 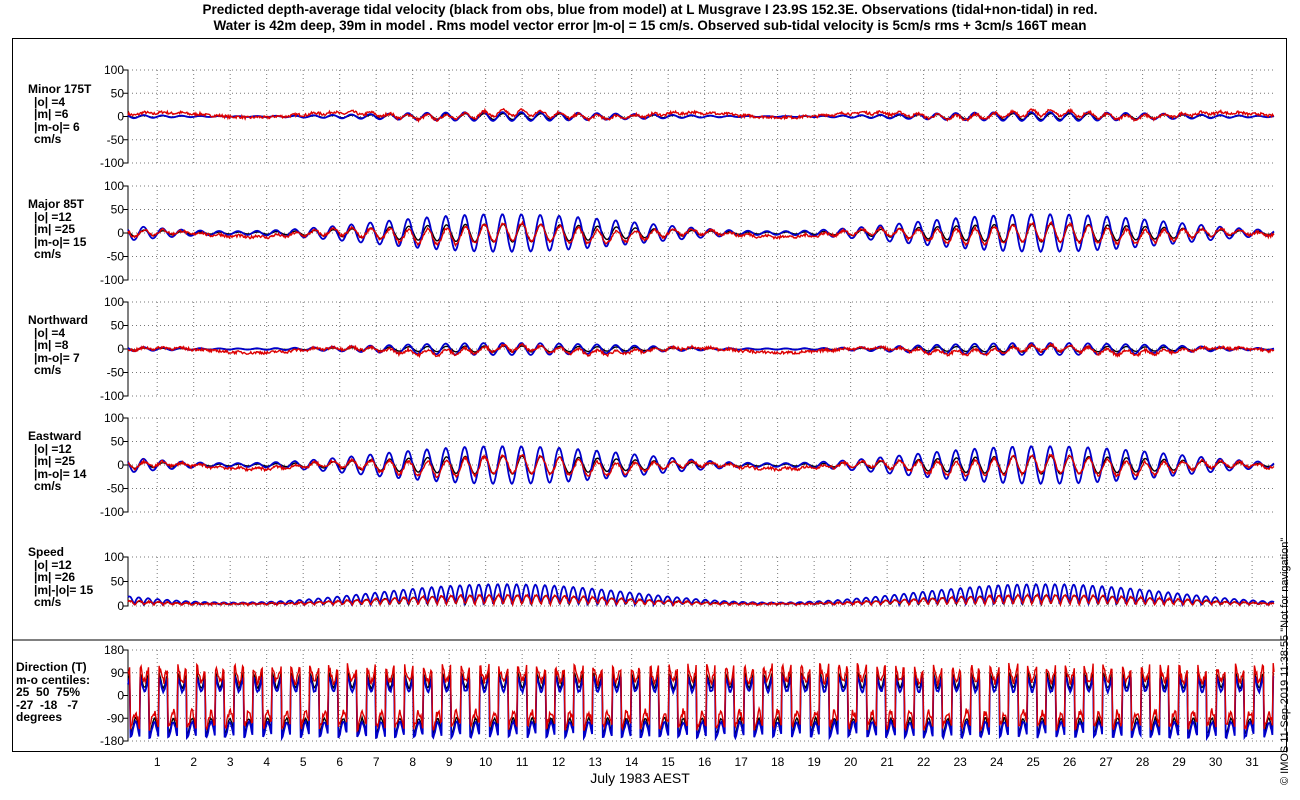 What do you see at coordinates (39, 717) in the screenshot?
I see `panel-label-line: degrees` at bounding box center [39, 717].